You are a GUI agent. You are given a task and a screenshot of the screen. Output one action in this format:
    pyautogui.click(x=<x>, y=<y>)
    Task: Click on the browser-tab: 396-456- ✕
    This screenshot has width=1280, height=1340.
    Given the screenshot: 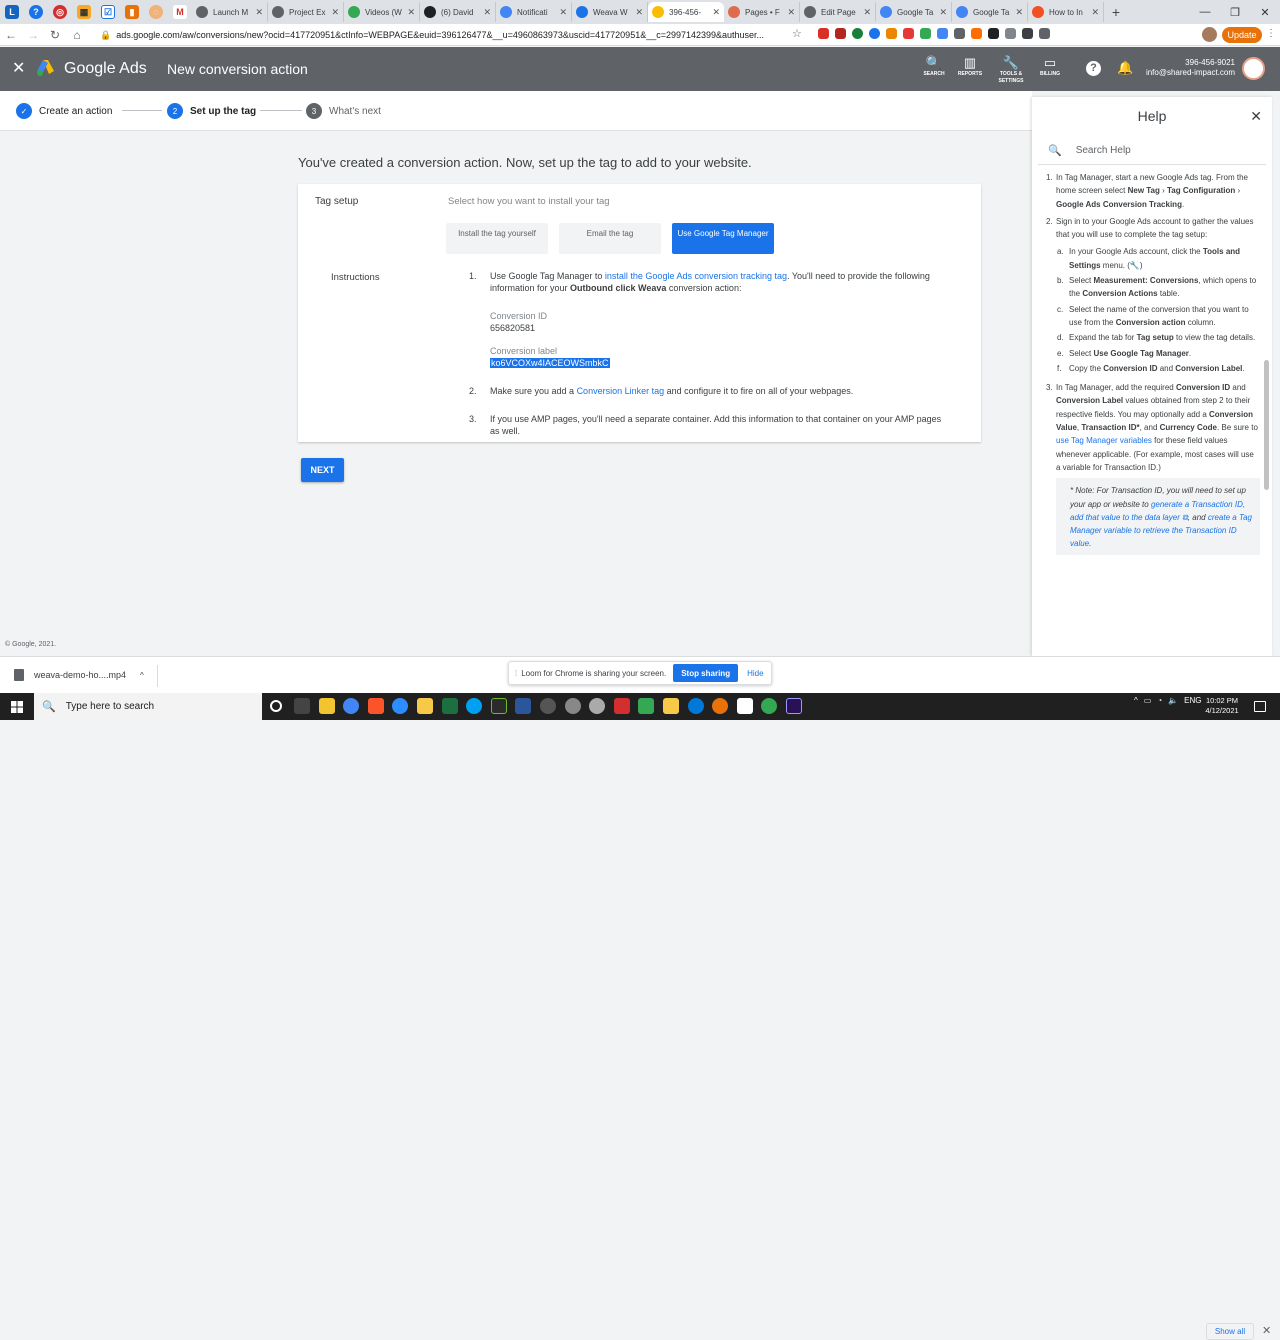 What is the action you would take?
    pyautogui.click(x=686, y=12)
    